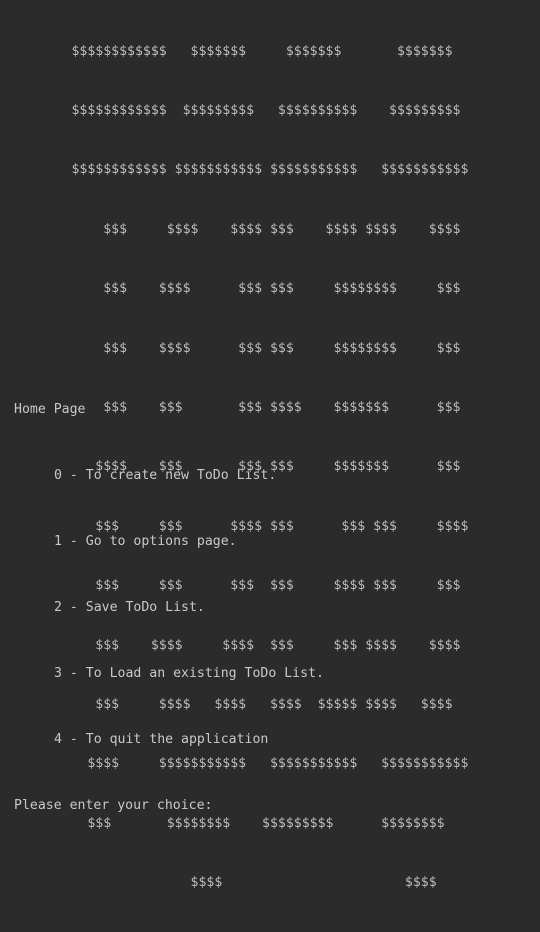  Describe the element at coordinates (230, 289) in the screenshot. I see `banner-line: $$$ $$$$ $$$ $$$ $$$$$$$$ $$$` at that location.